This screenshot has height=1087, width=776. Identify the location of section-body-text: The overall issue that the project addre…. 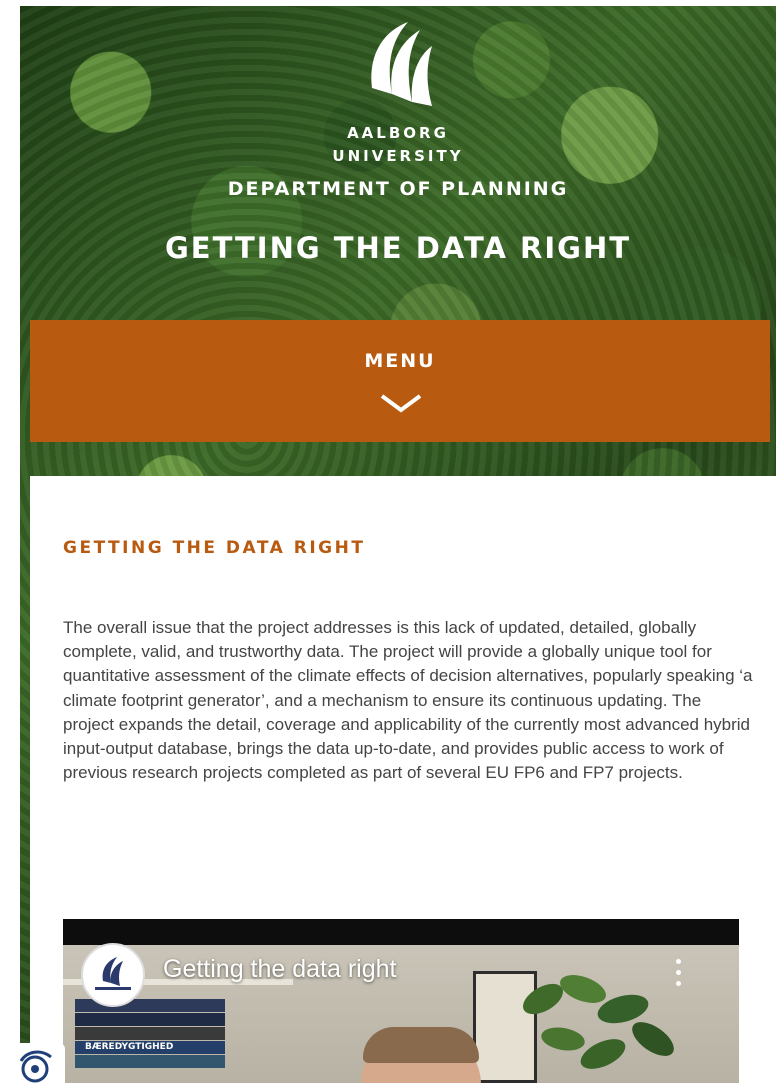
(408, 700).